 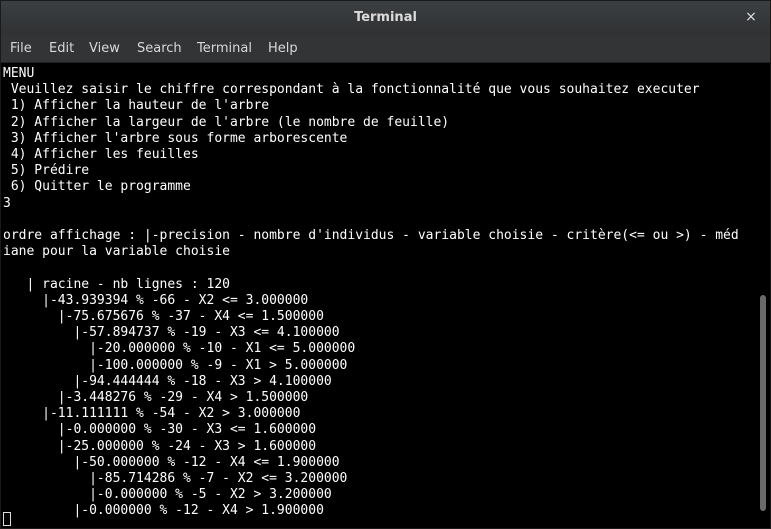 I want to click on terminal-line: |-3.448276 % -29 - X4 > 1.500000, so click(x=156, y=398).